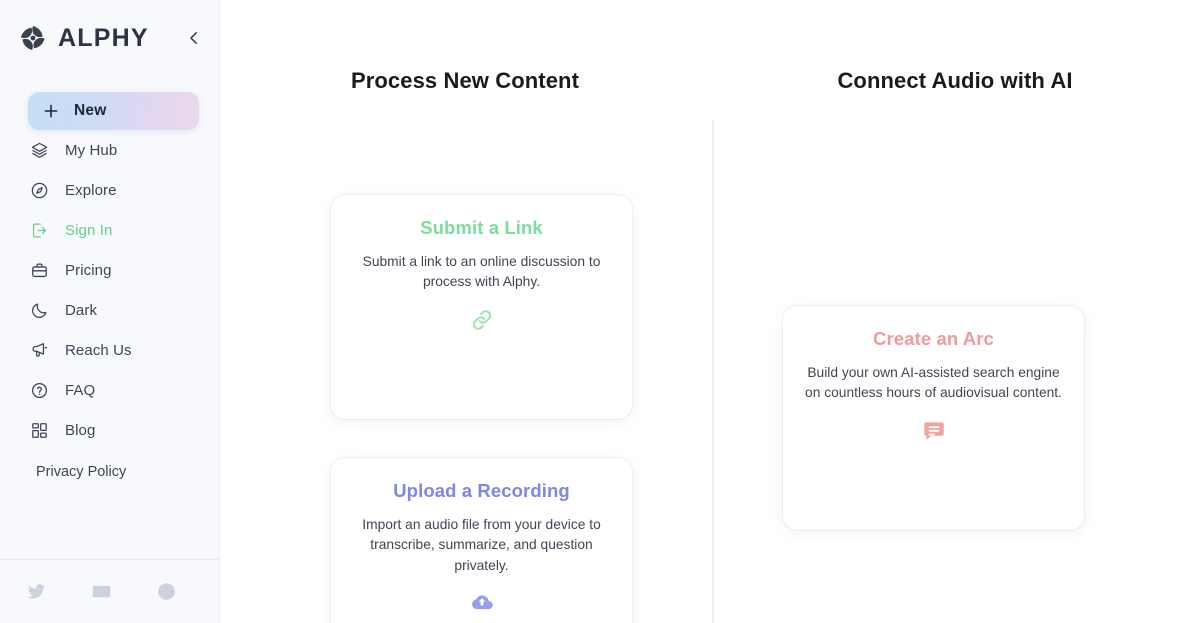 This screenshot has height=623, width=1200. I want to click on new-button: New, so click(113, 111).